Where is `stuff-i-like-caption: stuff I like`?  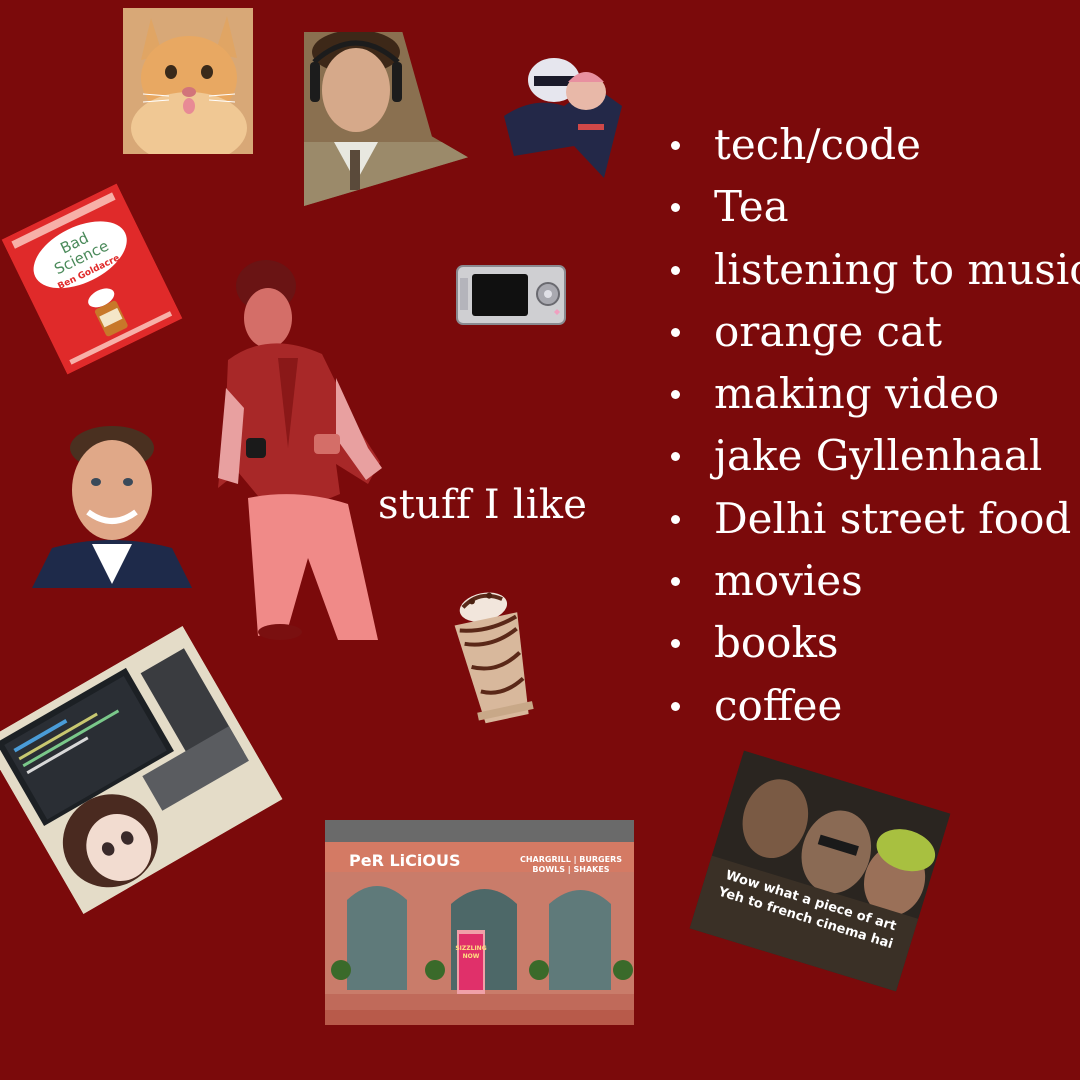
stuff-i-like-caption: stuff I like is located at coordinates (483, 505).